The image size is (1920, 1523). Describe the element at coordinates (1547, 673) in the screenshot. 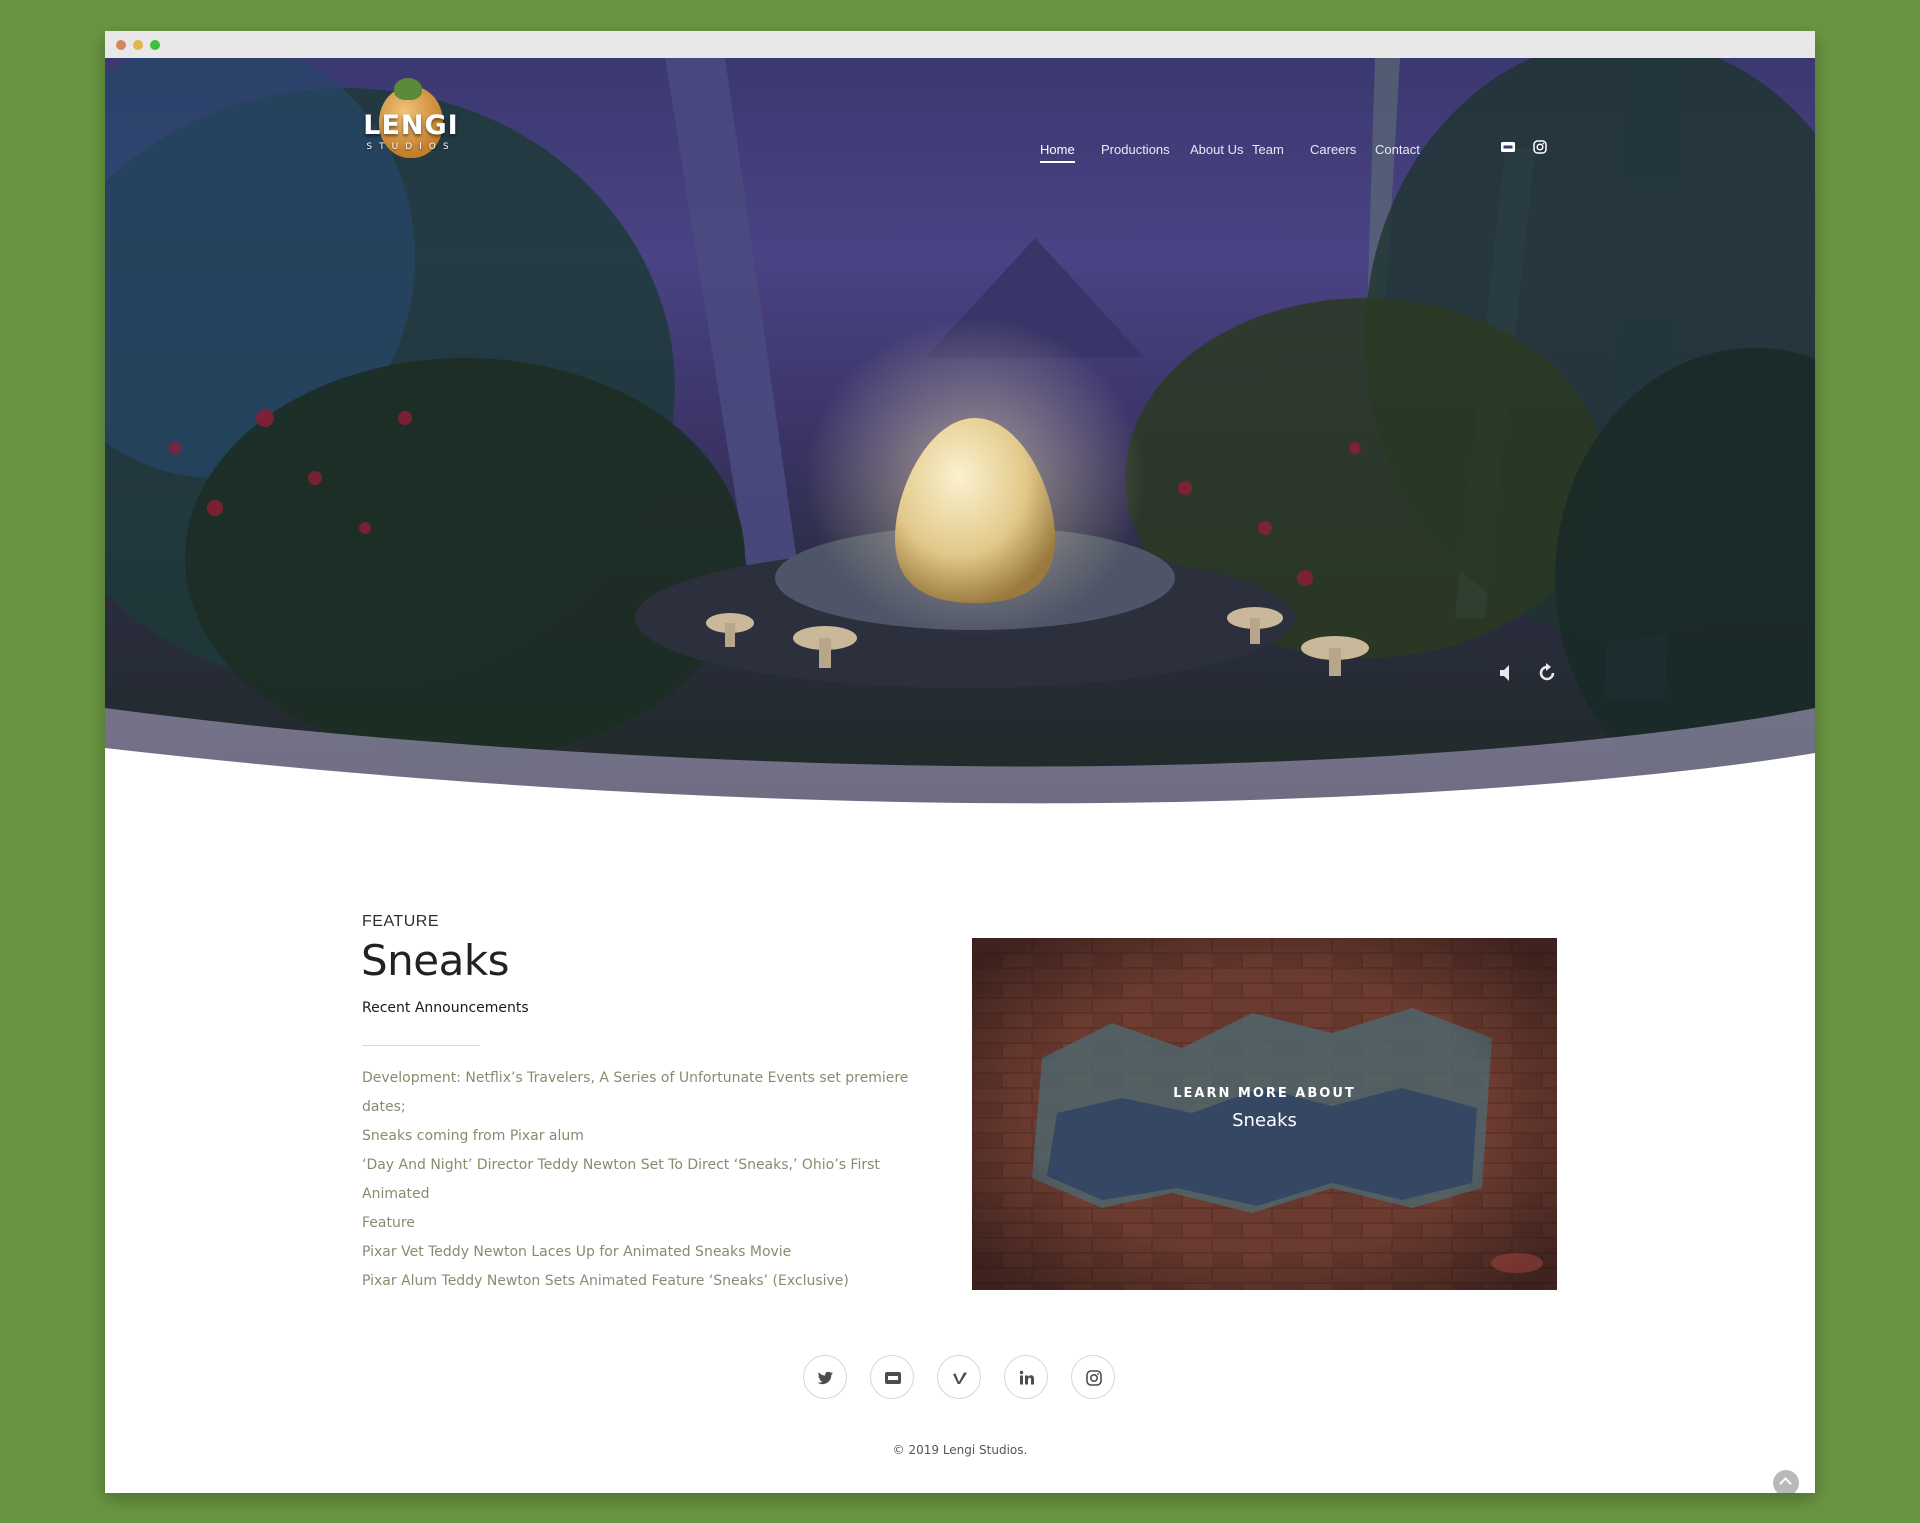

I see `replay-icon` at that location.